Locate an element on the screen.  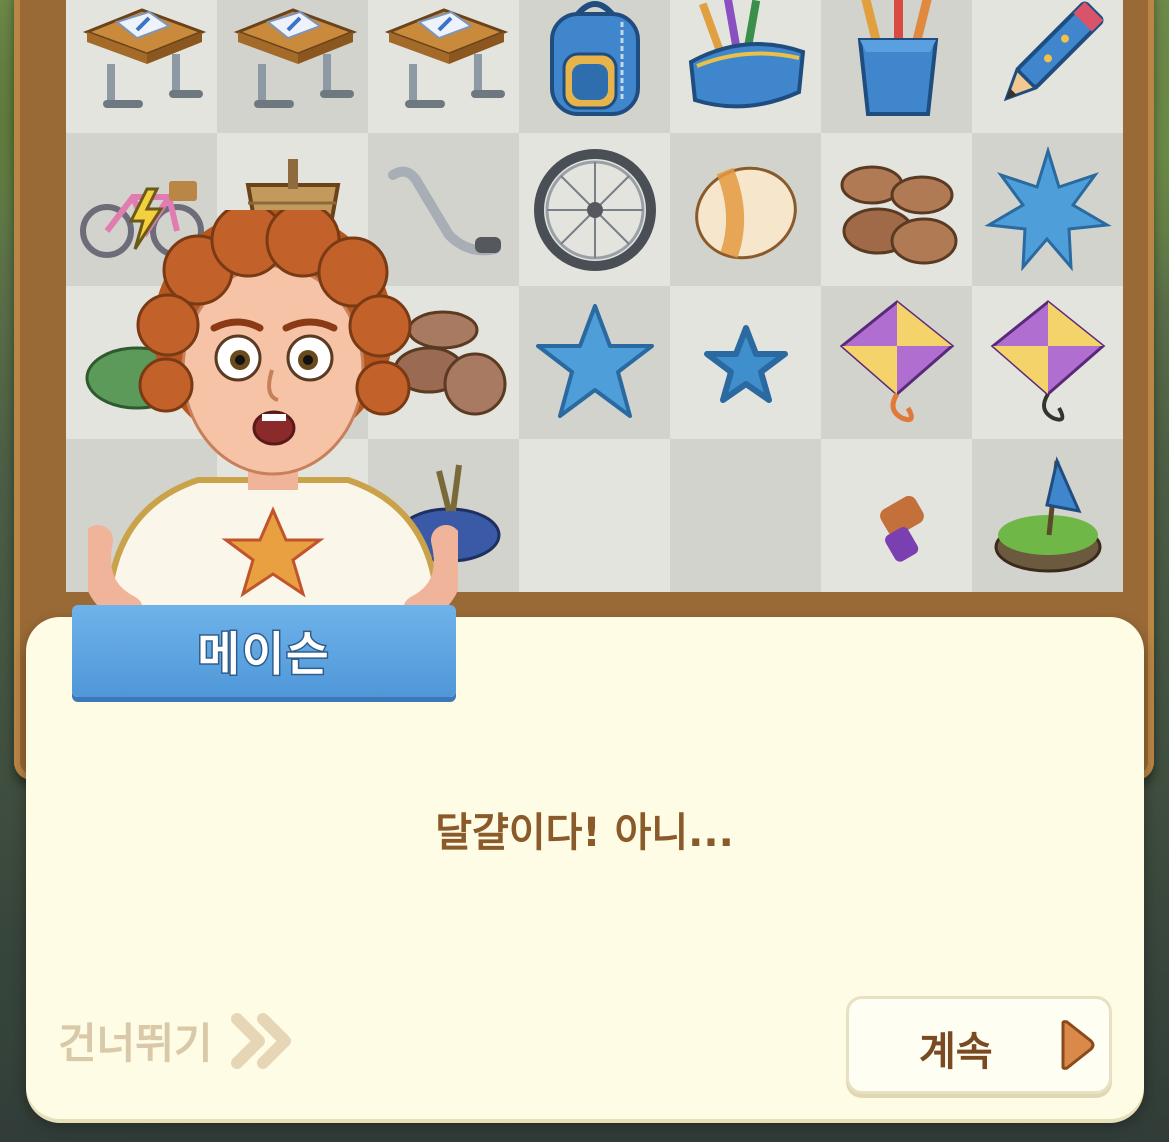
pencil-case-icon is located at coordinates (746, 54).